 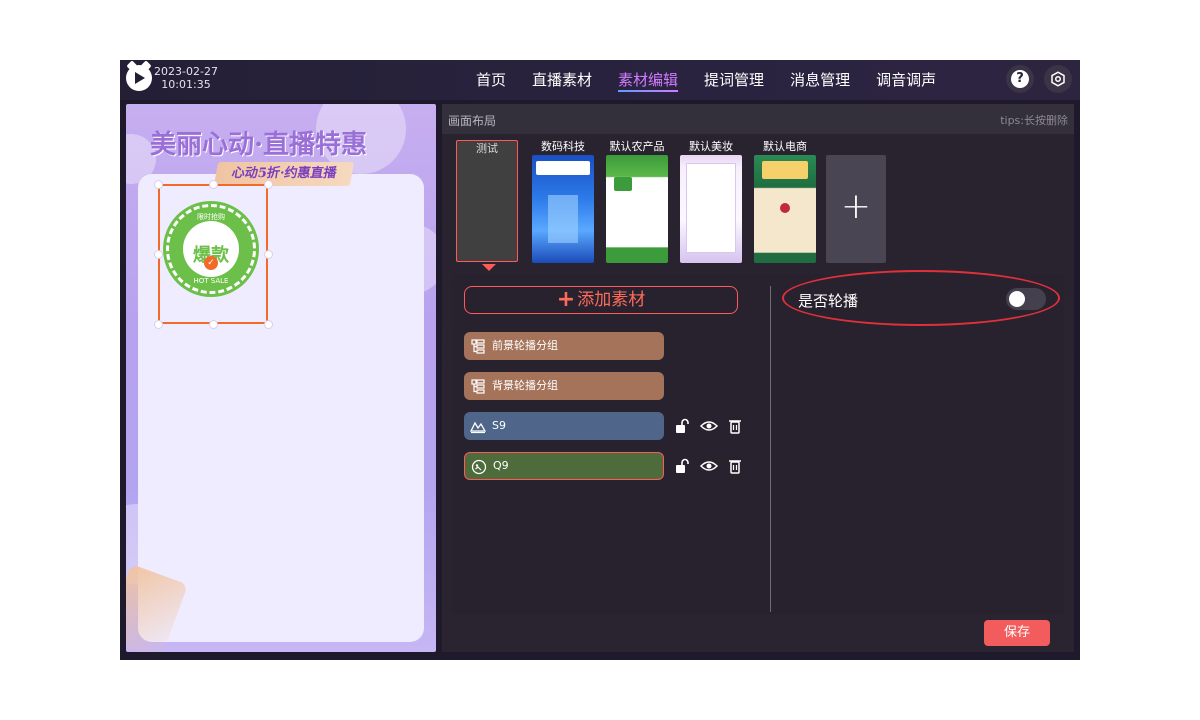 I want to click on nav-audio: 调音调声, so click(x=906, y=80).